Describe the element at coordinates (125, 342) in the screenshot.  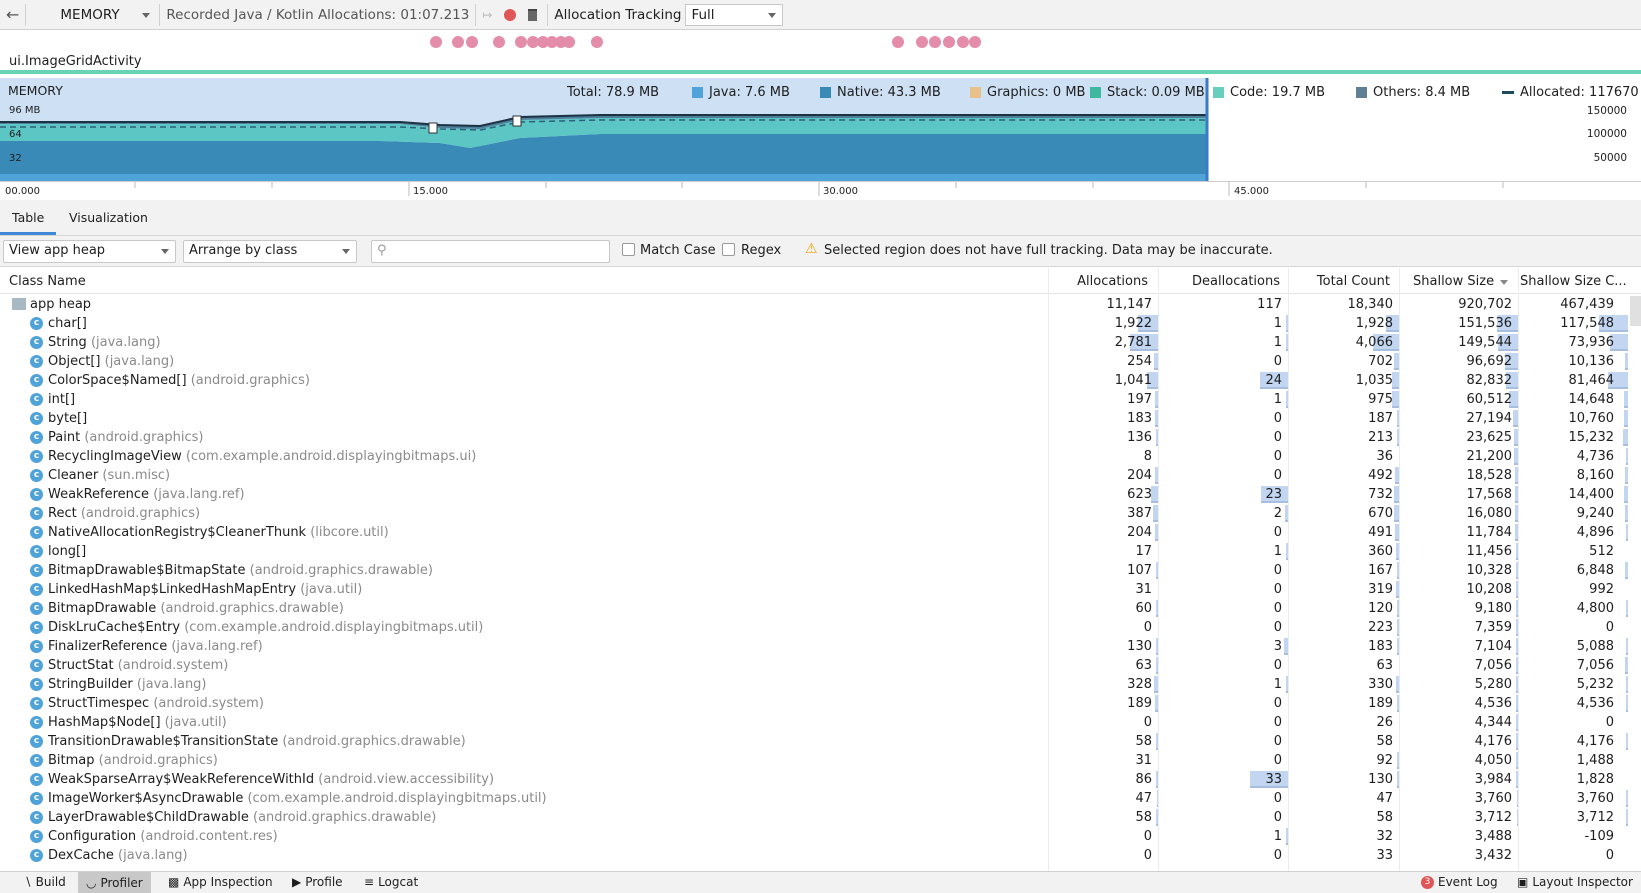
I see `package-name: (java.lang)` at that location.